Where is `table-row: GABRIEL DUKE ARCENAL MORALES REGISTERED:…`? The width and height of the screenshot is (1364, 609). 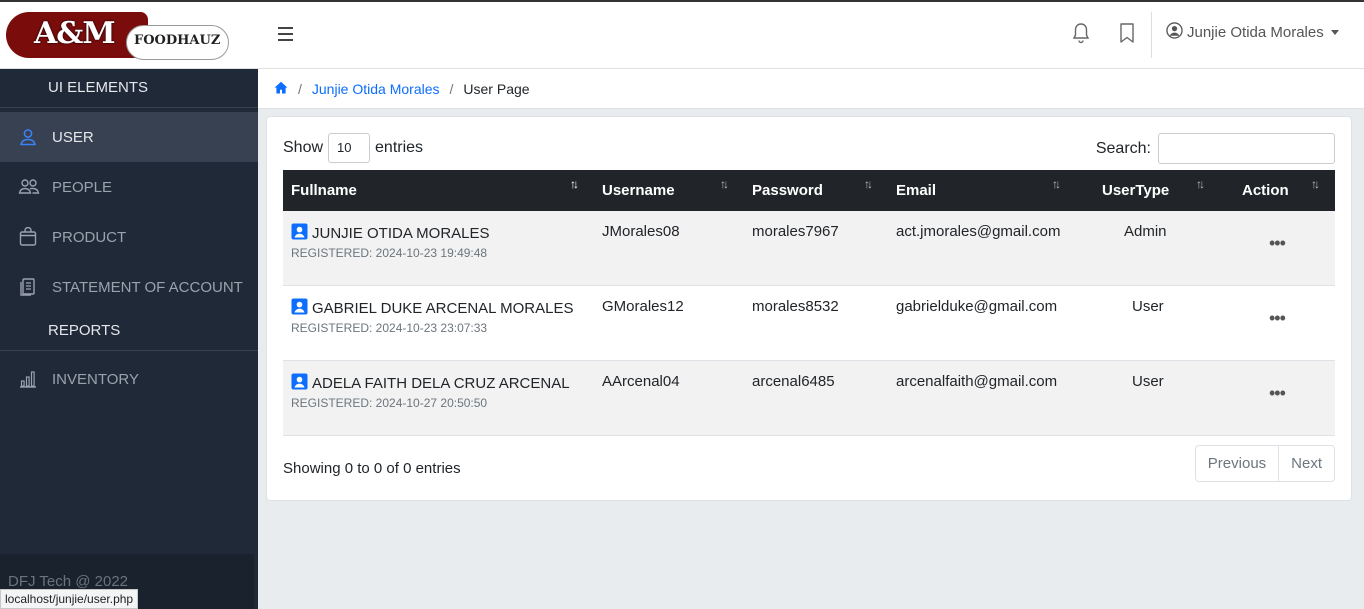
table-row: GABRIEL DUKE ARCENAL MORALES REGISTERED:… is located at coordinates (809, 323).